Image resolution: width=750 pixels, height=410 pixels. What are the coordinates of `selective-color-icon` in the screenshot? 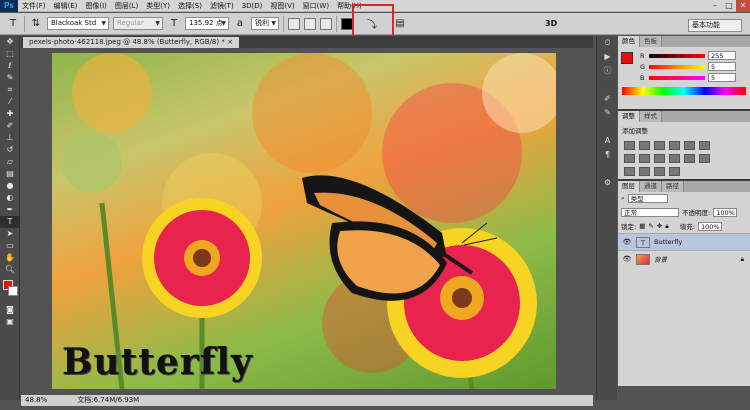 It's located at (674, 171).